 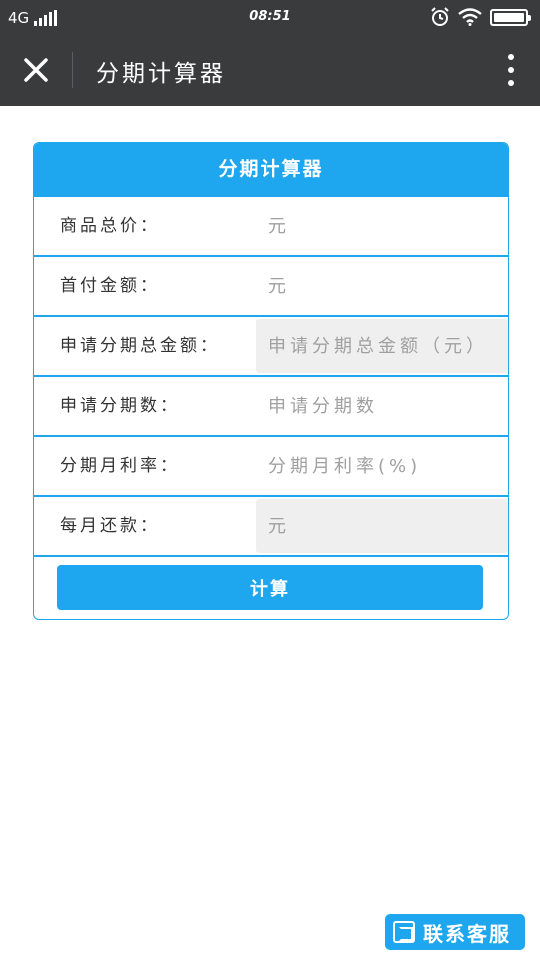 I want to click on contact-service-label: 联系客服, so click(x=467, y=933).